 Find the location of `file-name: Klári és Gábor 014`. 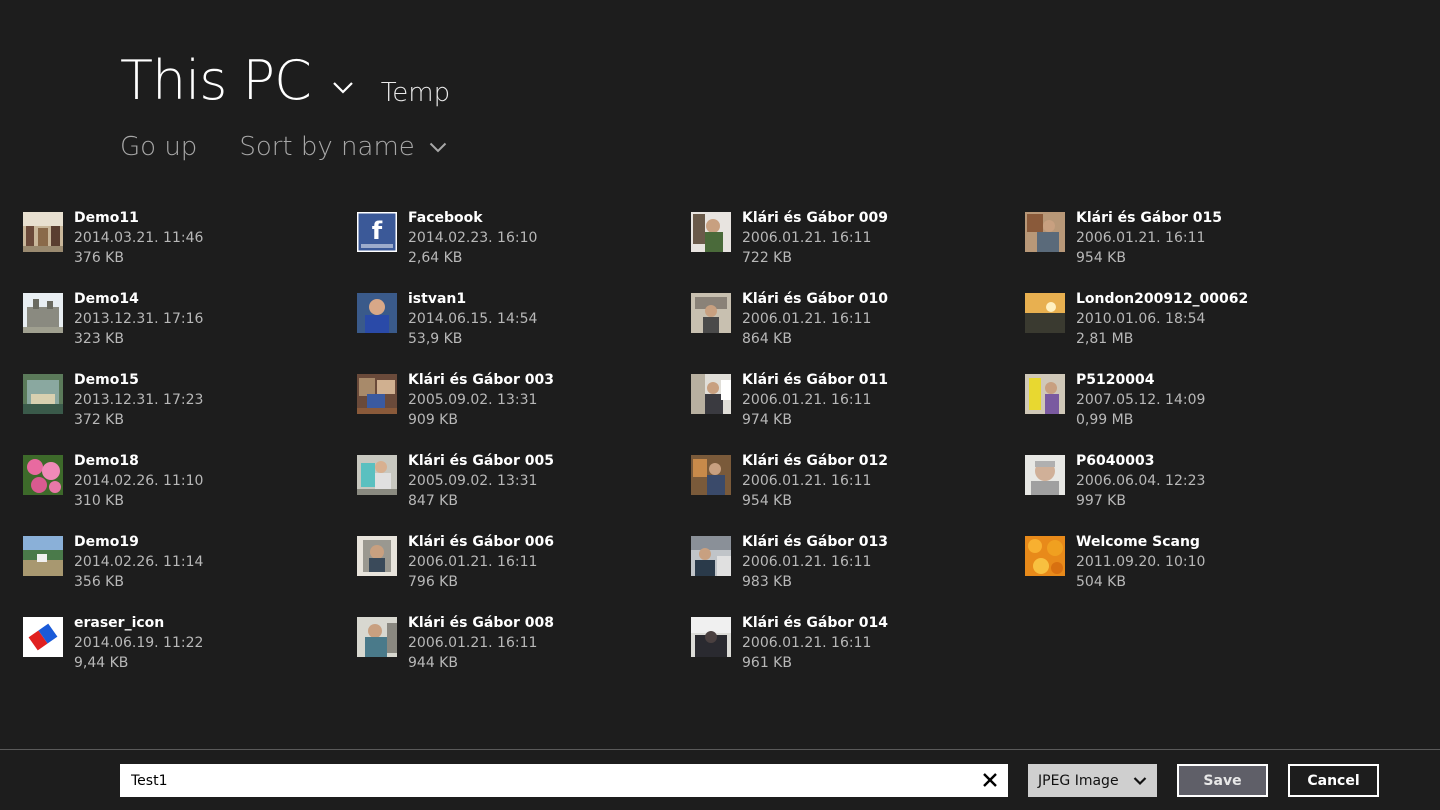

file-name: Klári és Gábor 014 is located at coordinates (815, 623).